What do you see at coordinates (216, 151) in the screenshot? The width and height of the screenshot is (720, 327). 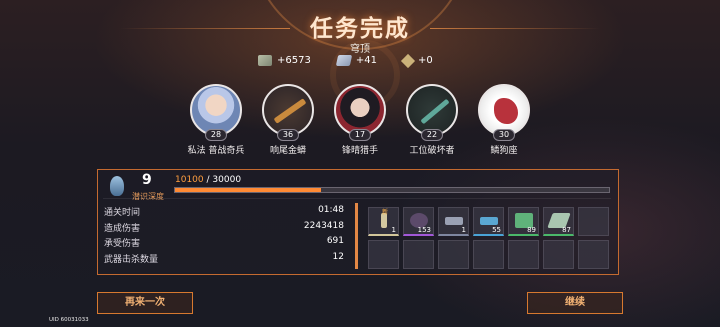 I see `member-name: 私法 普战奇兵` at bounding box center [216, 151].